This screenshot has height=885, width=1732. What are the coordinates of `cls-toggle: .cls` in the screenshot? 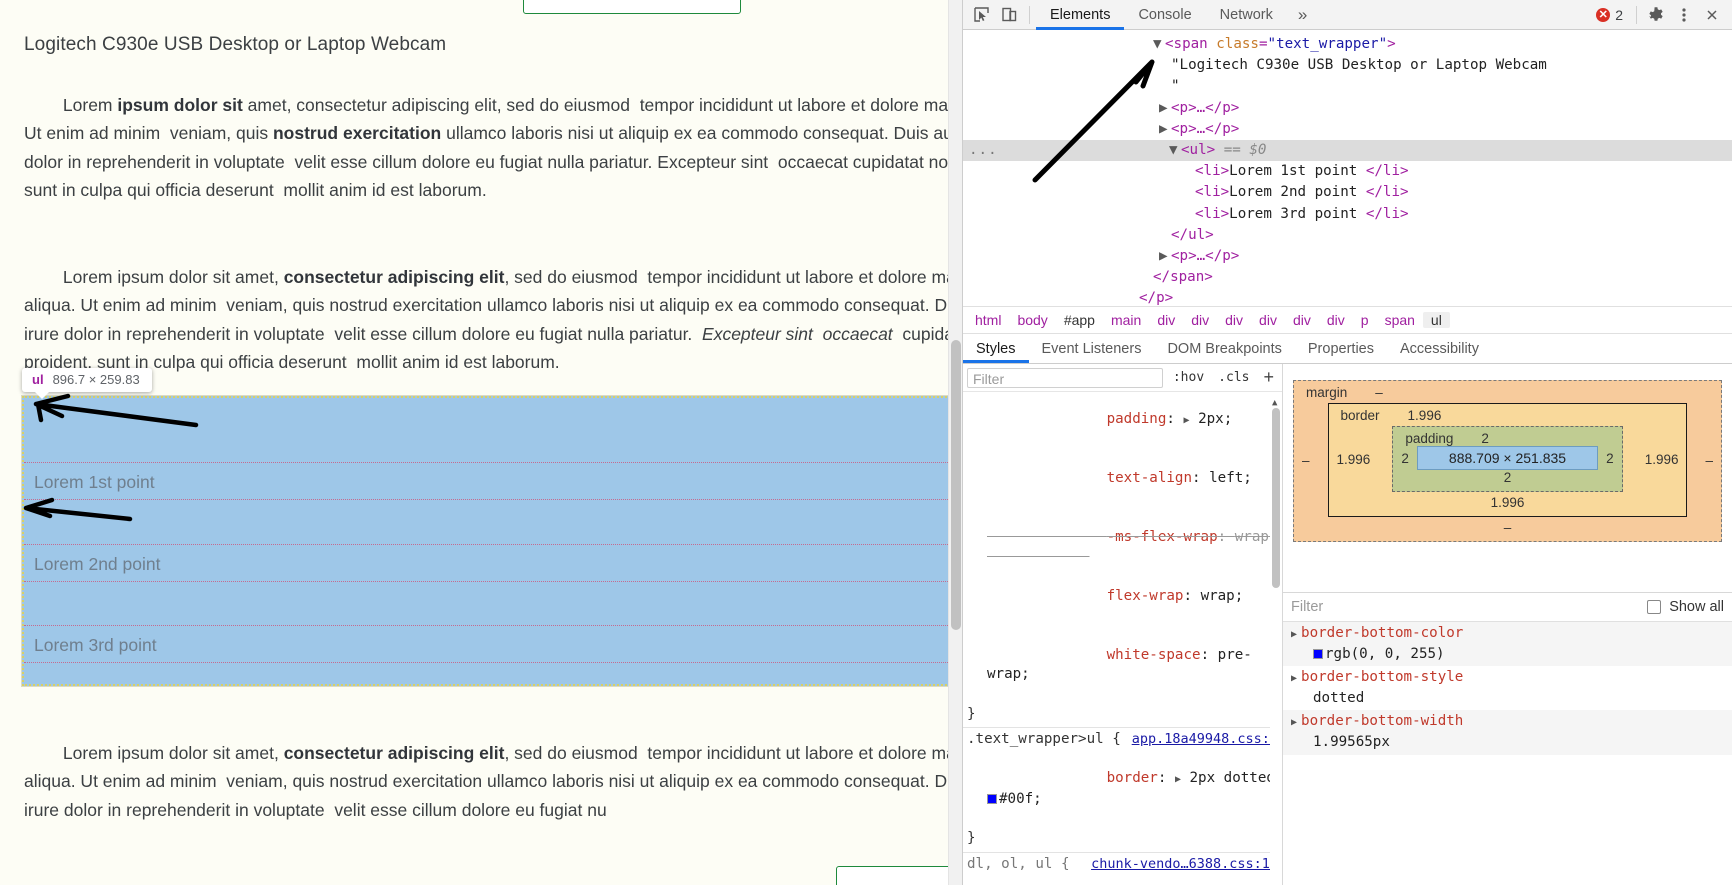 It's located at (1233, 377).